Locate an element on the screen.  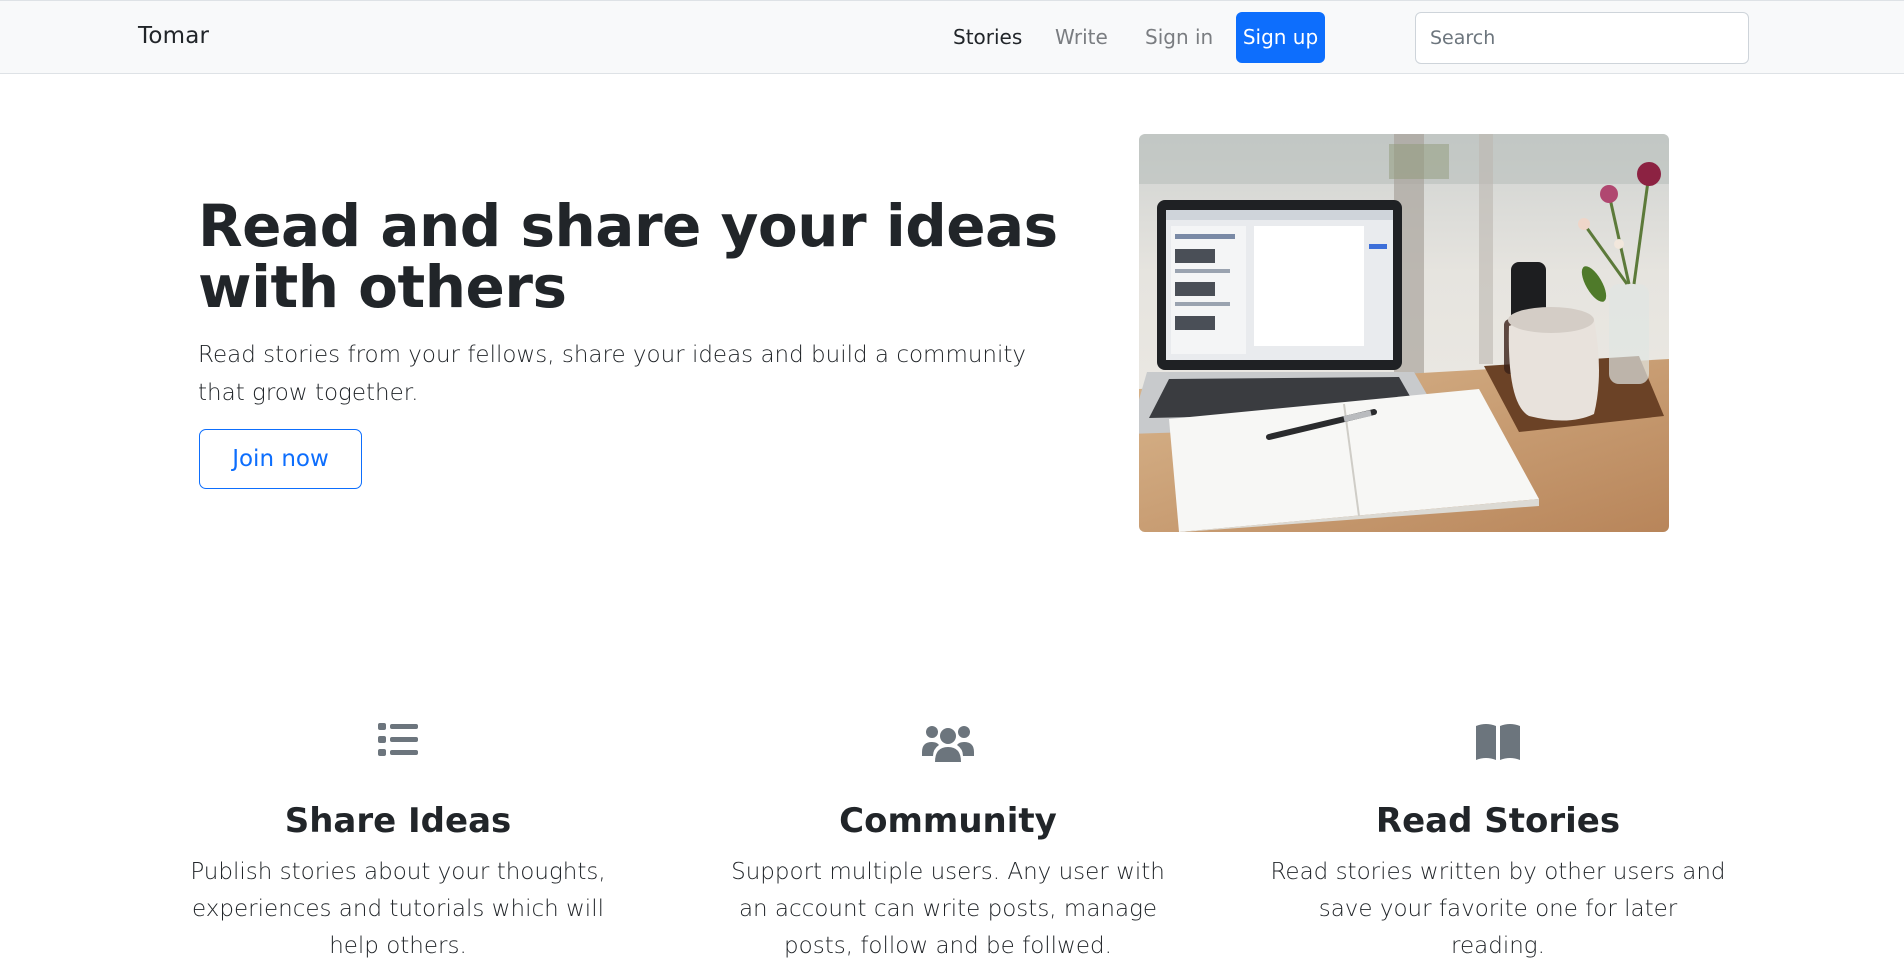
nav-link-write: Write is located at coordinates (1081, 37).